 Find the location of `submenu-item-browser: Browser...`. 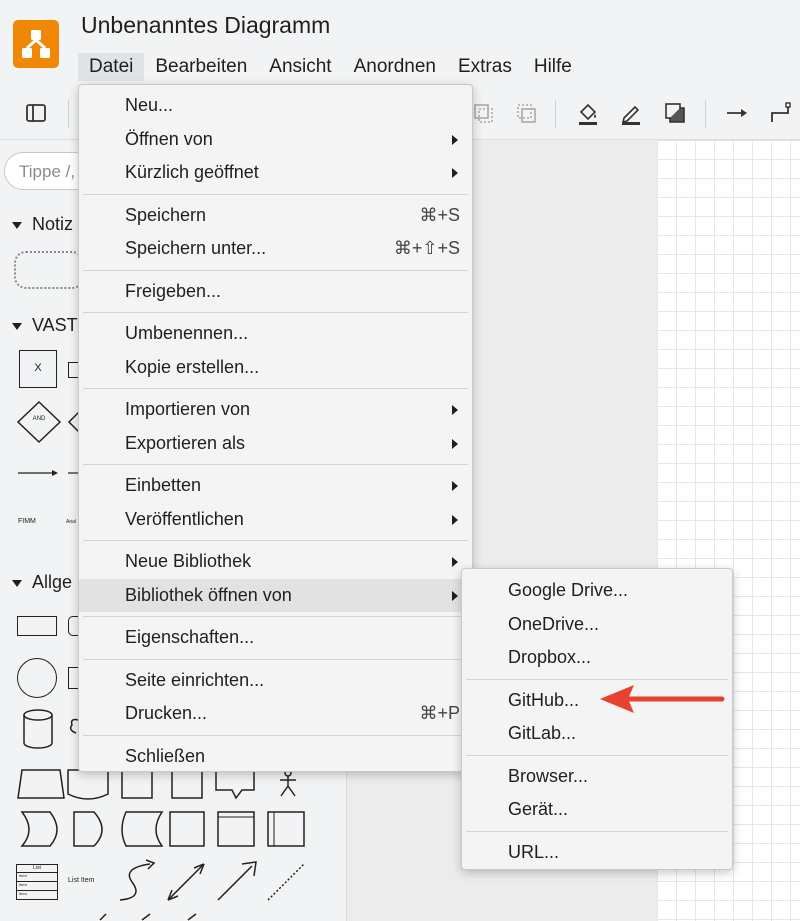

submenu-item-browser: Browser... is located at coordinates (597, 777).